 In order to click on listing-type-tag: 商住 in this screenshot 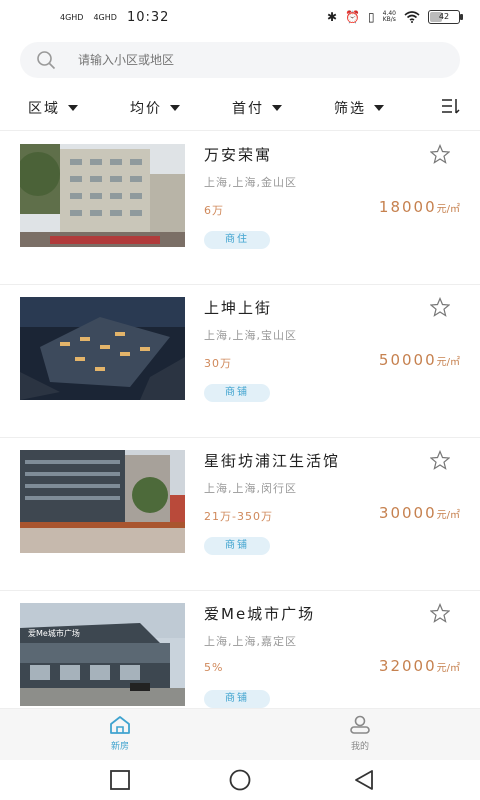, I will do `click(237, 240)`.